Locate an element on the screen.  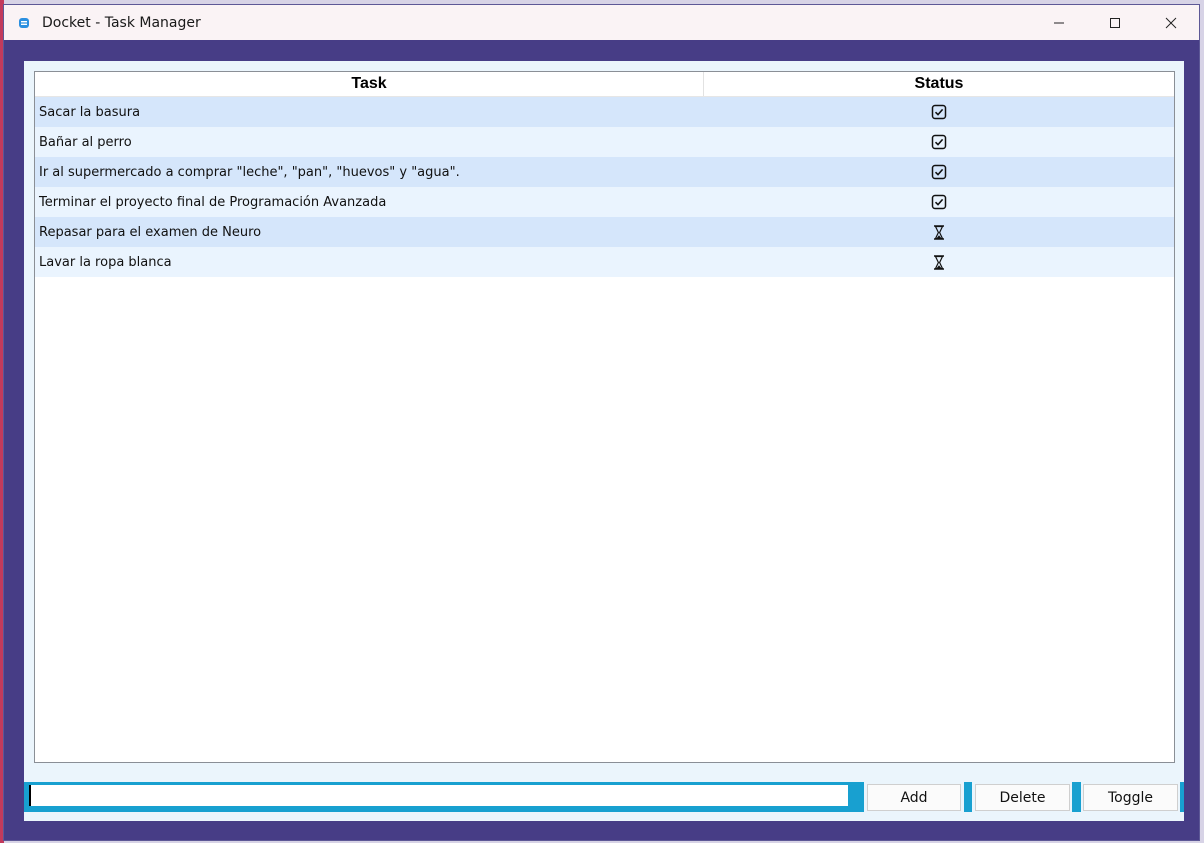
window-title: Docket - Task Manager is located at coordinates (121, 22).